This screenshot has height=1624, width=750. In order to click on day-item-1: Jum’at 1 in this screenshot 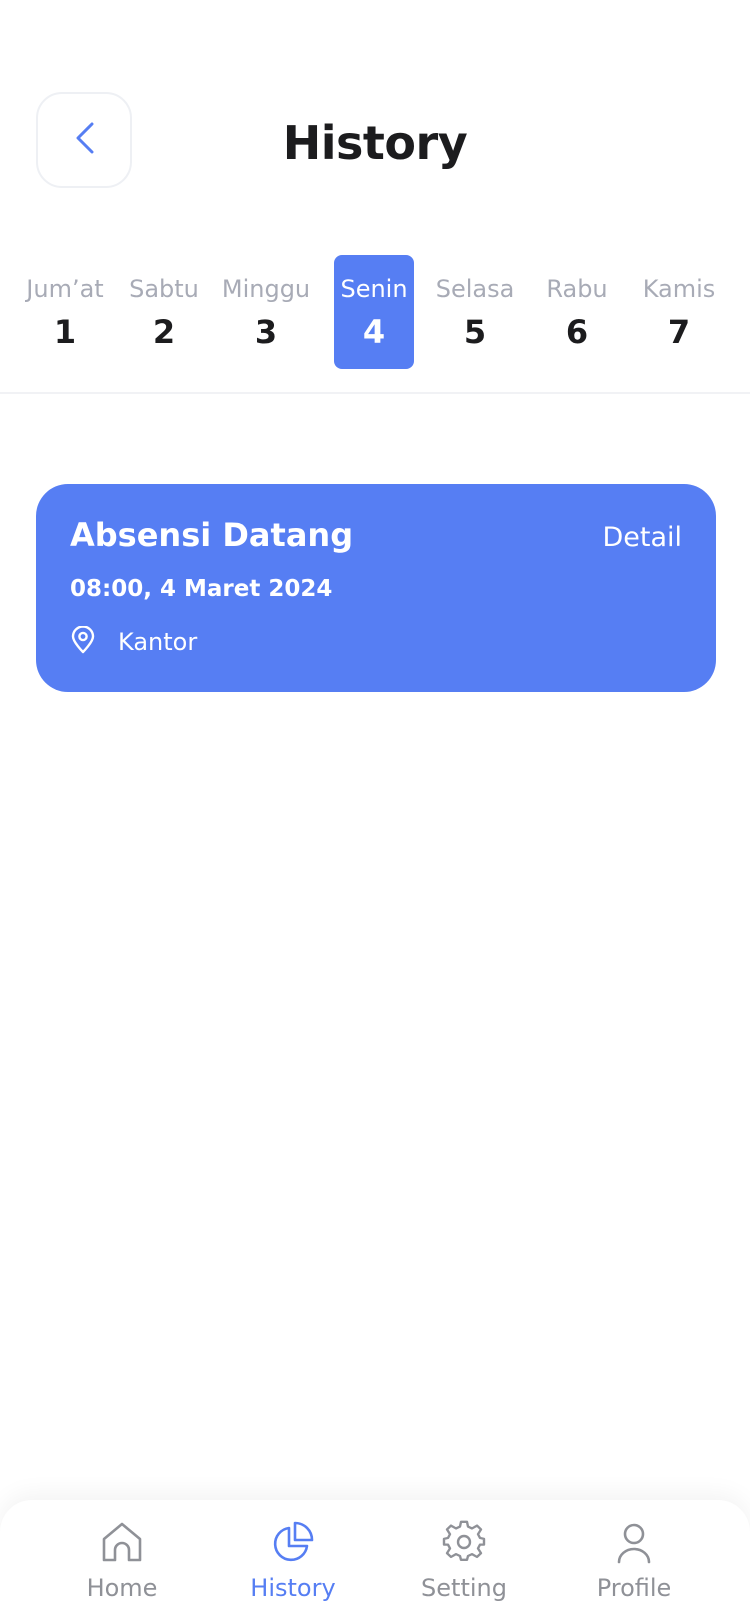, I will do `click(65, 312)`.